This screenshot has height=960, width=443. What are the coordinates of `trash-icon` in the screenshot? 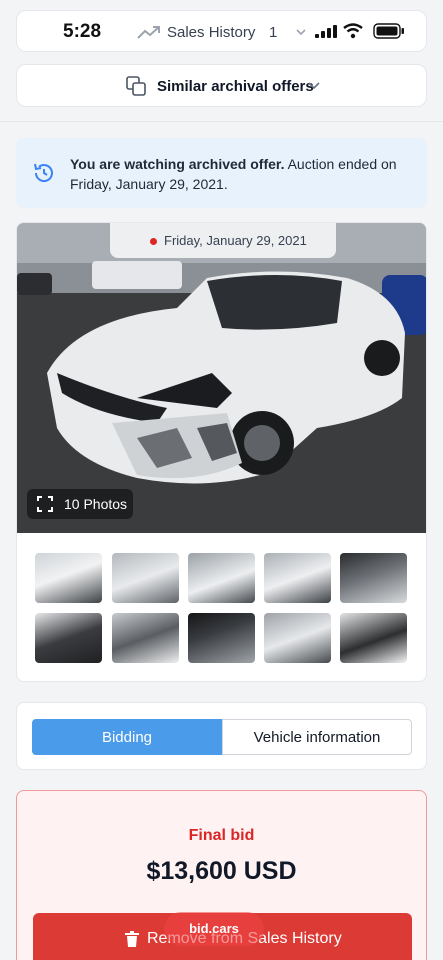 It's located at (132, 939).